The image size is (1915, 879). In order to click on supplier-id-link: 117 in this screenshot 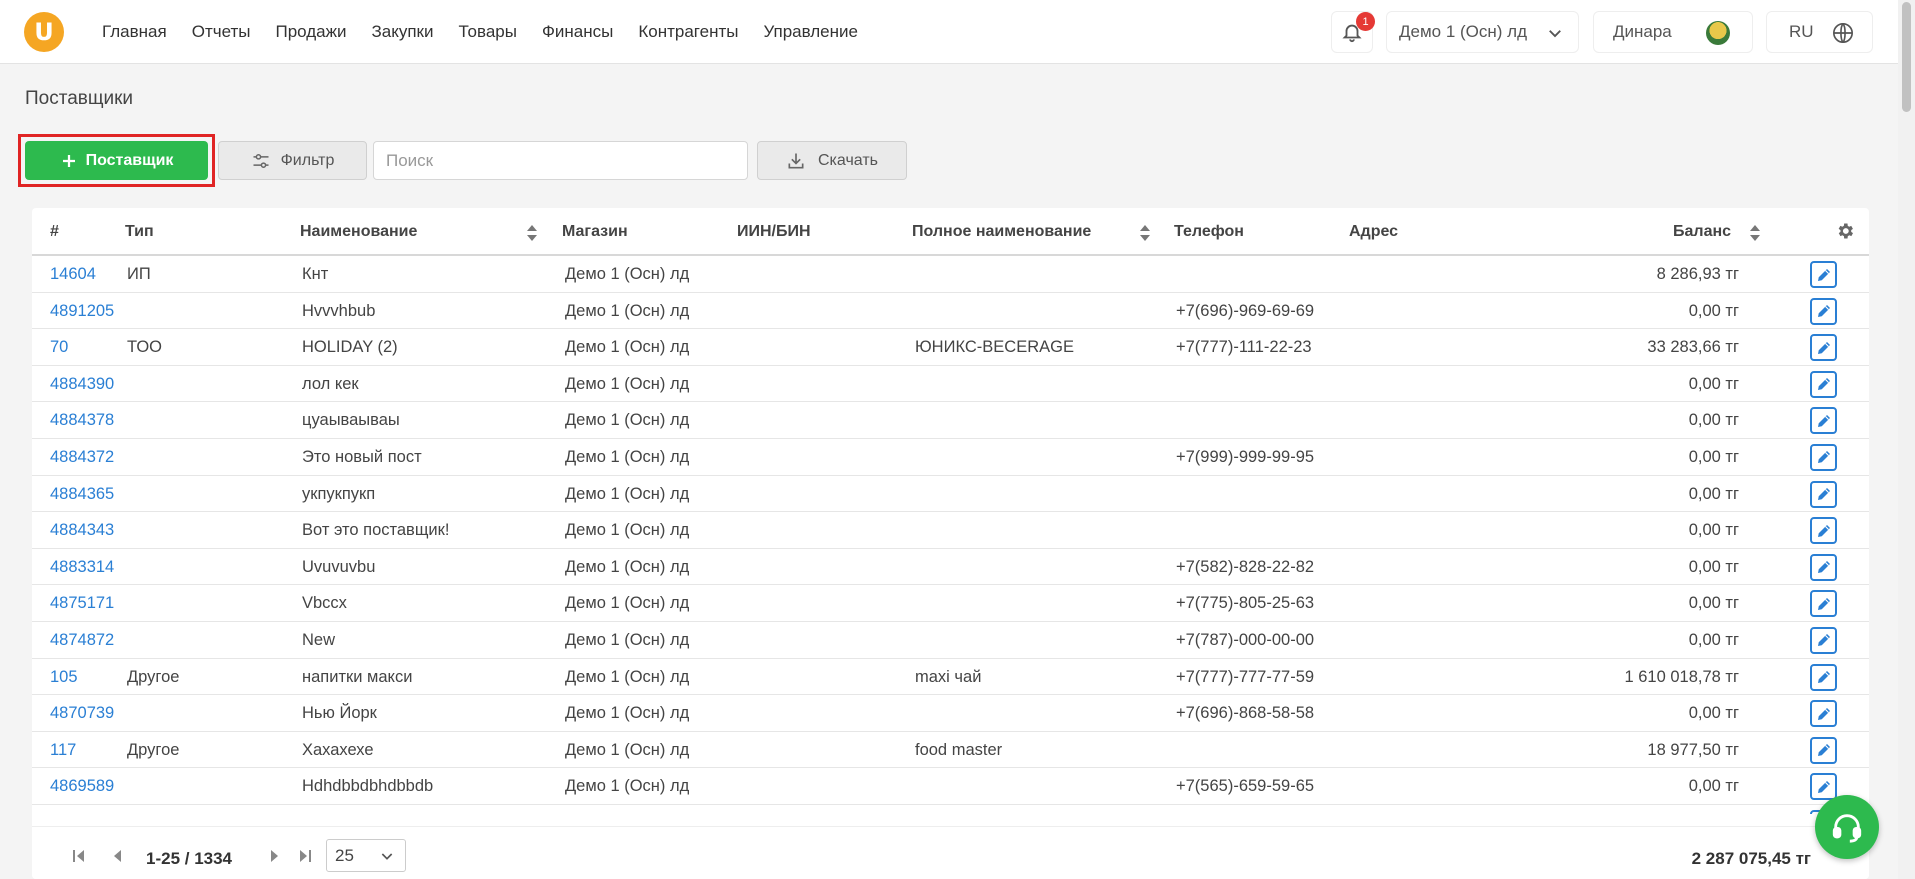, I will do `click(63, 750)`.